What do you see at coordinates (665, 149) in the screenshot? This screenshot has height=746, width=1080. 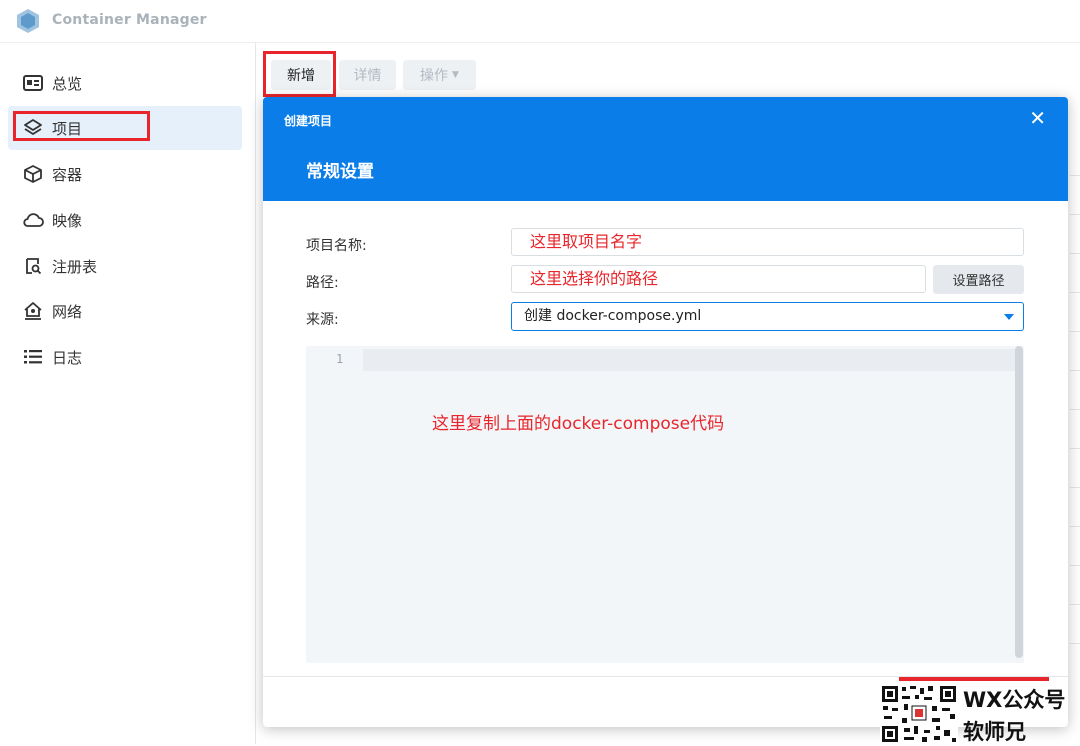 I see `dialog-header: 创建项目 ✕ 常规设置` at bounding box center [665, 149].